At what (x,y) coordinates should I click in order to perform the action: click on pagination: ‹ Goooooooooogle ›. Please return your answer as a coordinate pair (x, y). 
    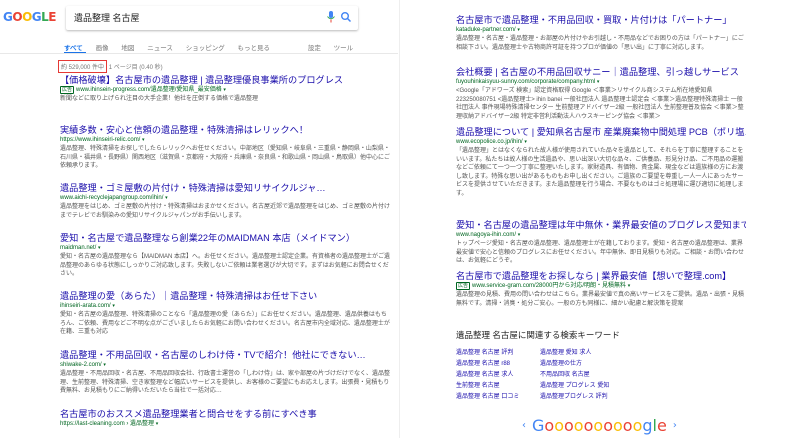
    Looking at the image, I should click on (599, 425).